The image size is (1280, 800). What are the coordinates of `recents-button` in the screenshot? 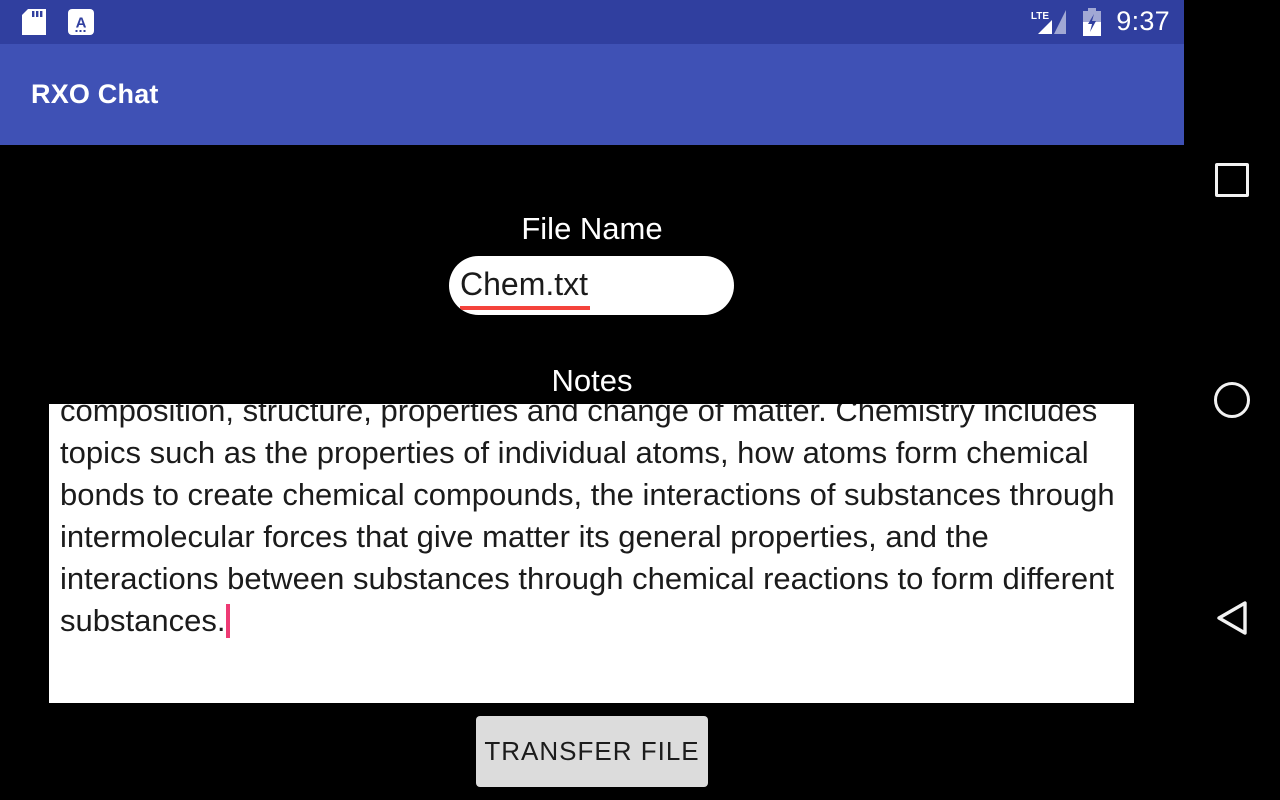 It's located at (1232, 180).